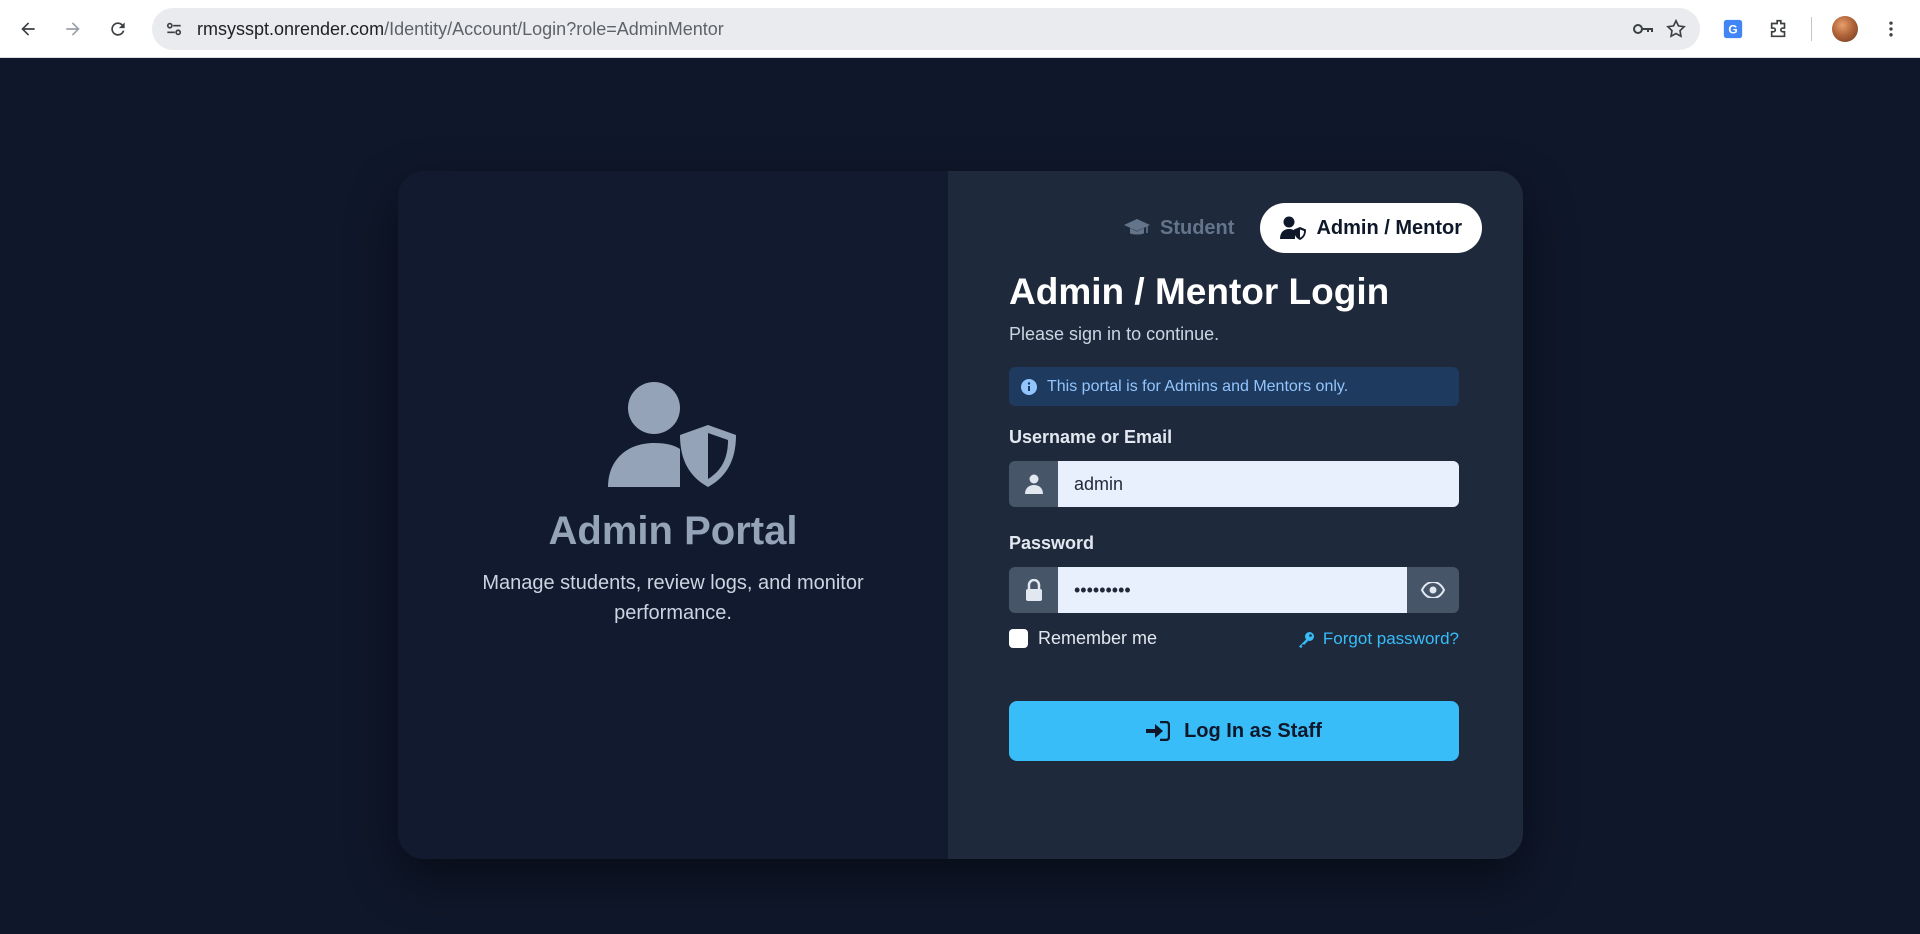 Image resolution: width=1920 pixels, height=934 pixels. I want to click on tab-admin-label: Admin / Mentor, so click(1389, 227).